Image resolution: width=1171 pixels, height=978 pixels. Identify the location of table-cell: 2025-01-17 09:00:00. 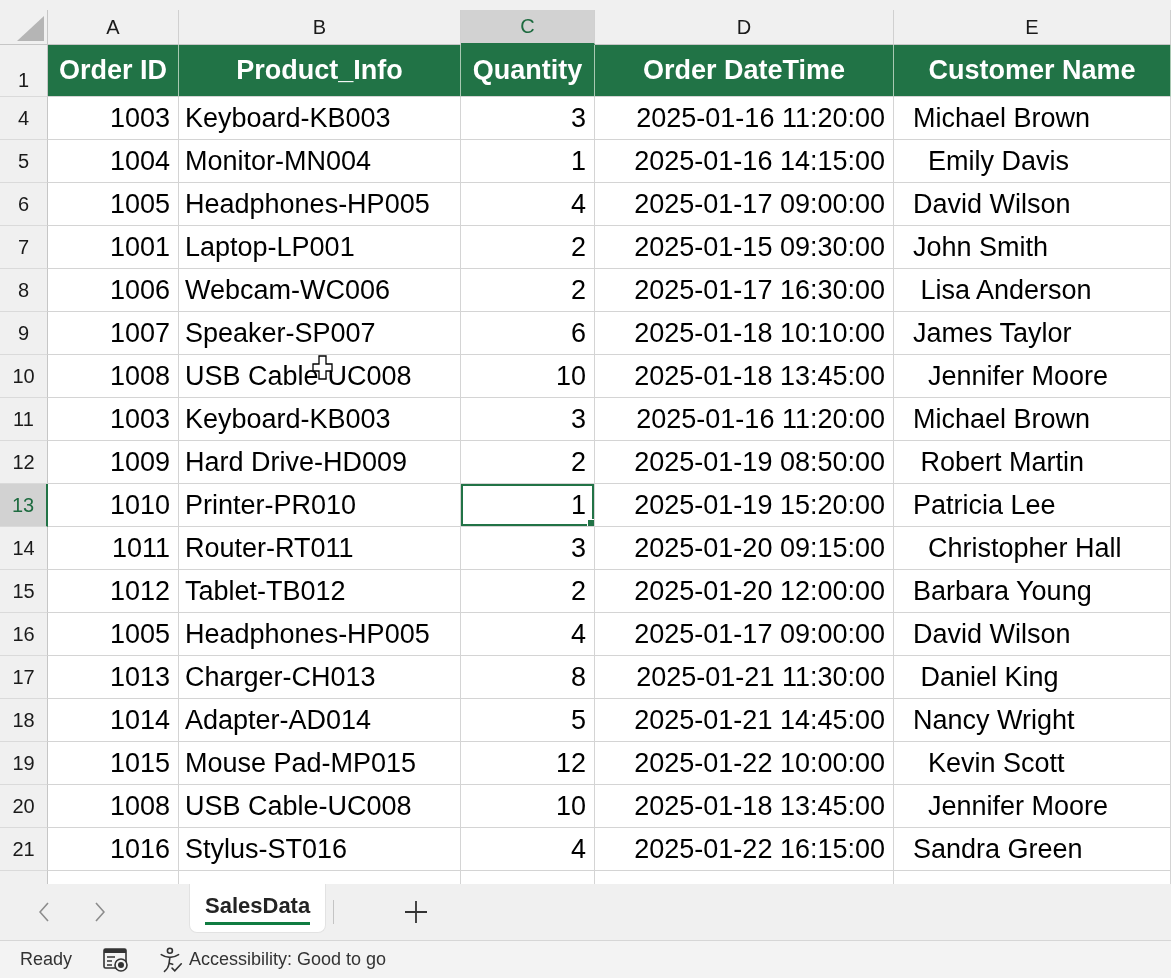
(744, 634).